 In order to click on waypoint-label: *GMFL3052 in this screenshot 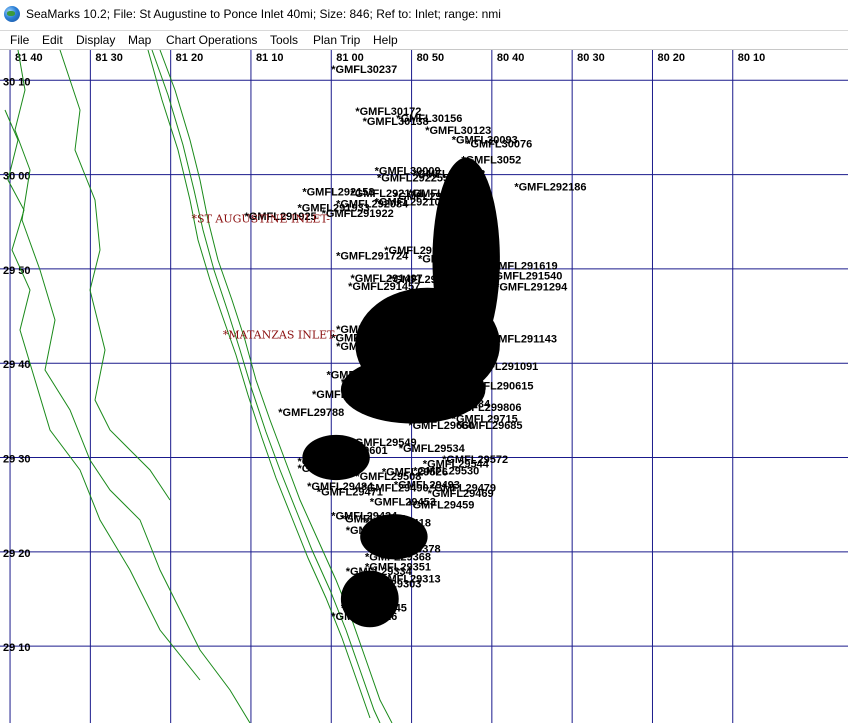, I will do `click(491, 160)`.